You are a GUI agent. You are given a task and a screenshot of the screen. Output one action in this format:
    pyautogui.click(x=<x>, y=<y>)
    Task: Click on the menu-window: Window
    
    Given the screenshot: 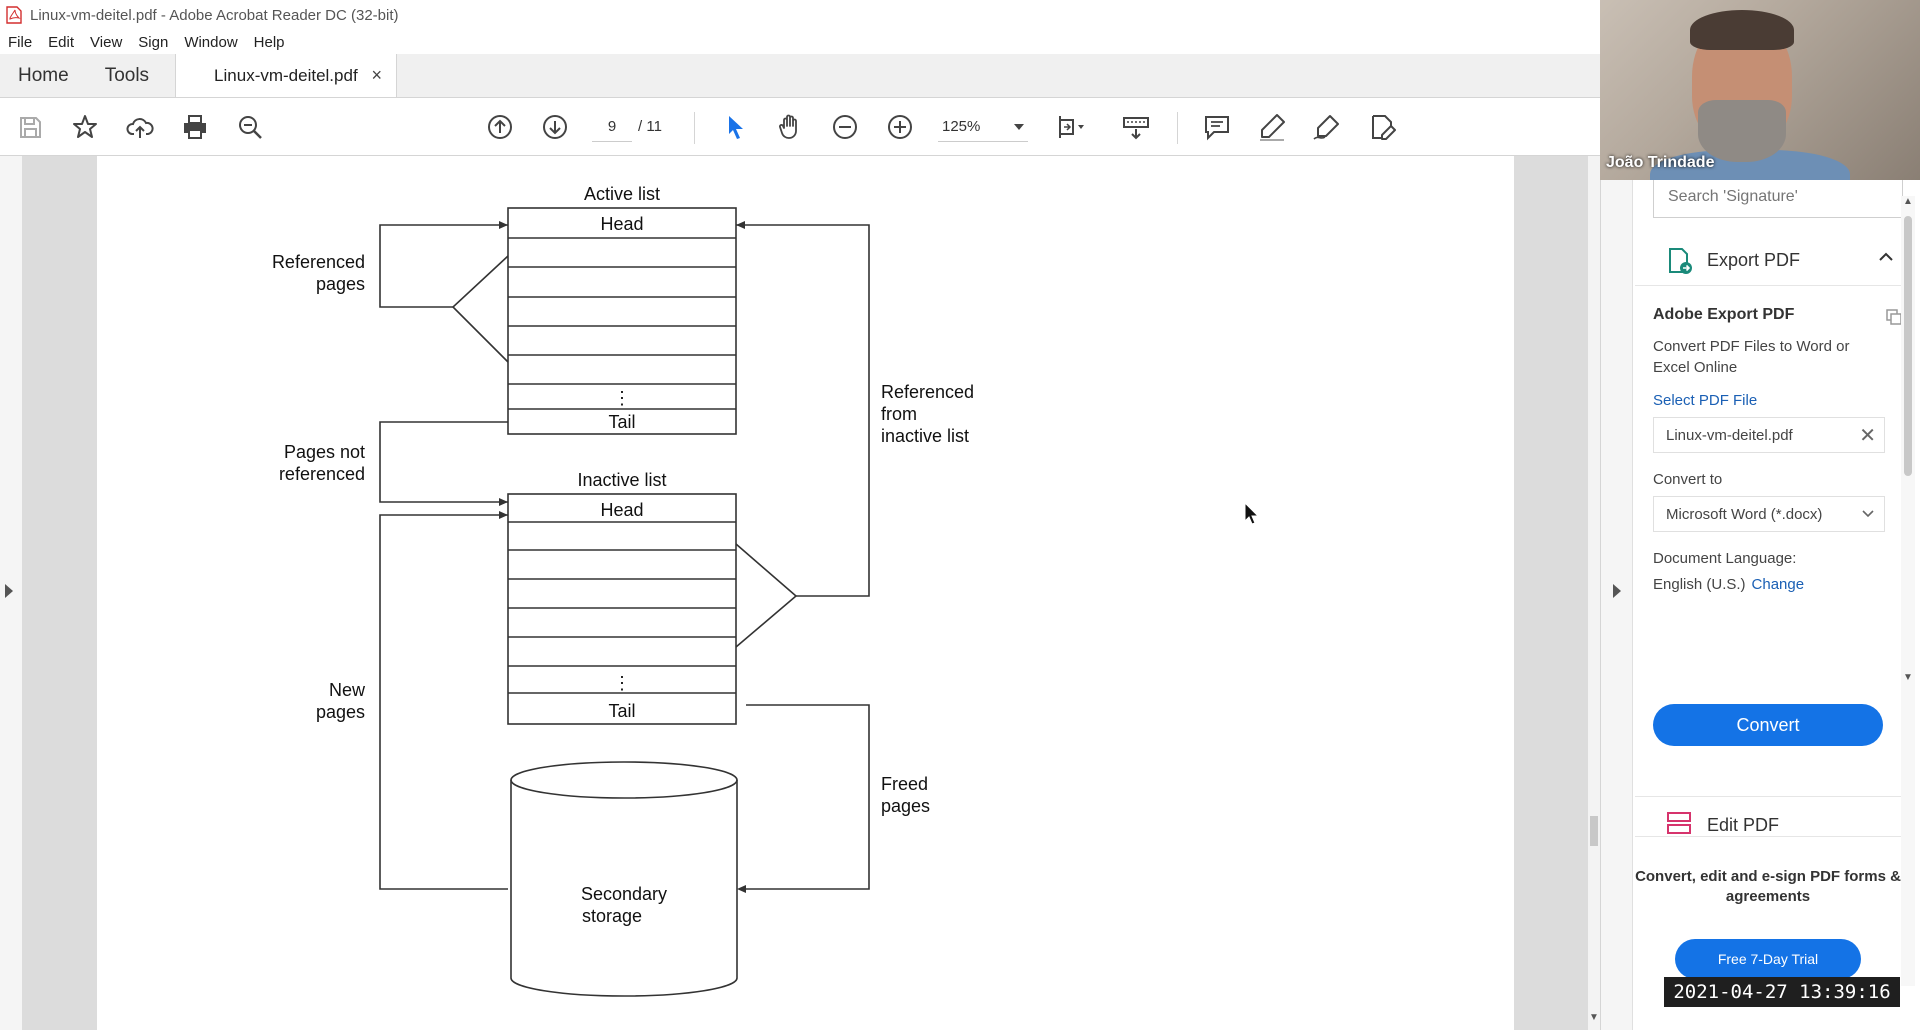 What is the action you would take?
    pyautogui.click(x=210, y=42)
    